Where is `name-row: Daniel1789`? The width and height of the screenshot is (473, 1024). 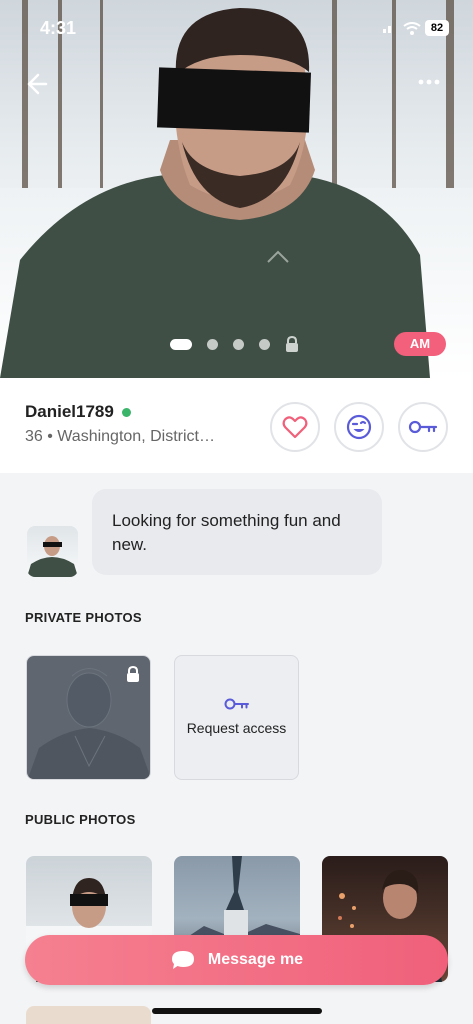 name-row: Daniel1789 is located at coordinates (78, 412).